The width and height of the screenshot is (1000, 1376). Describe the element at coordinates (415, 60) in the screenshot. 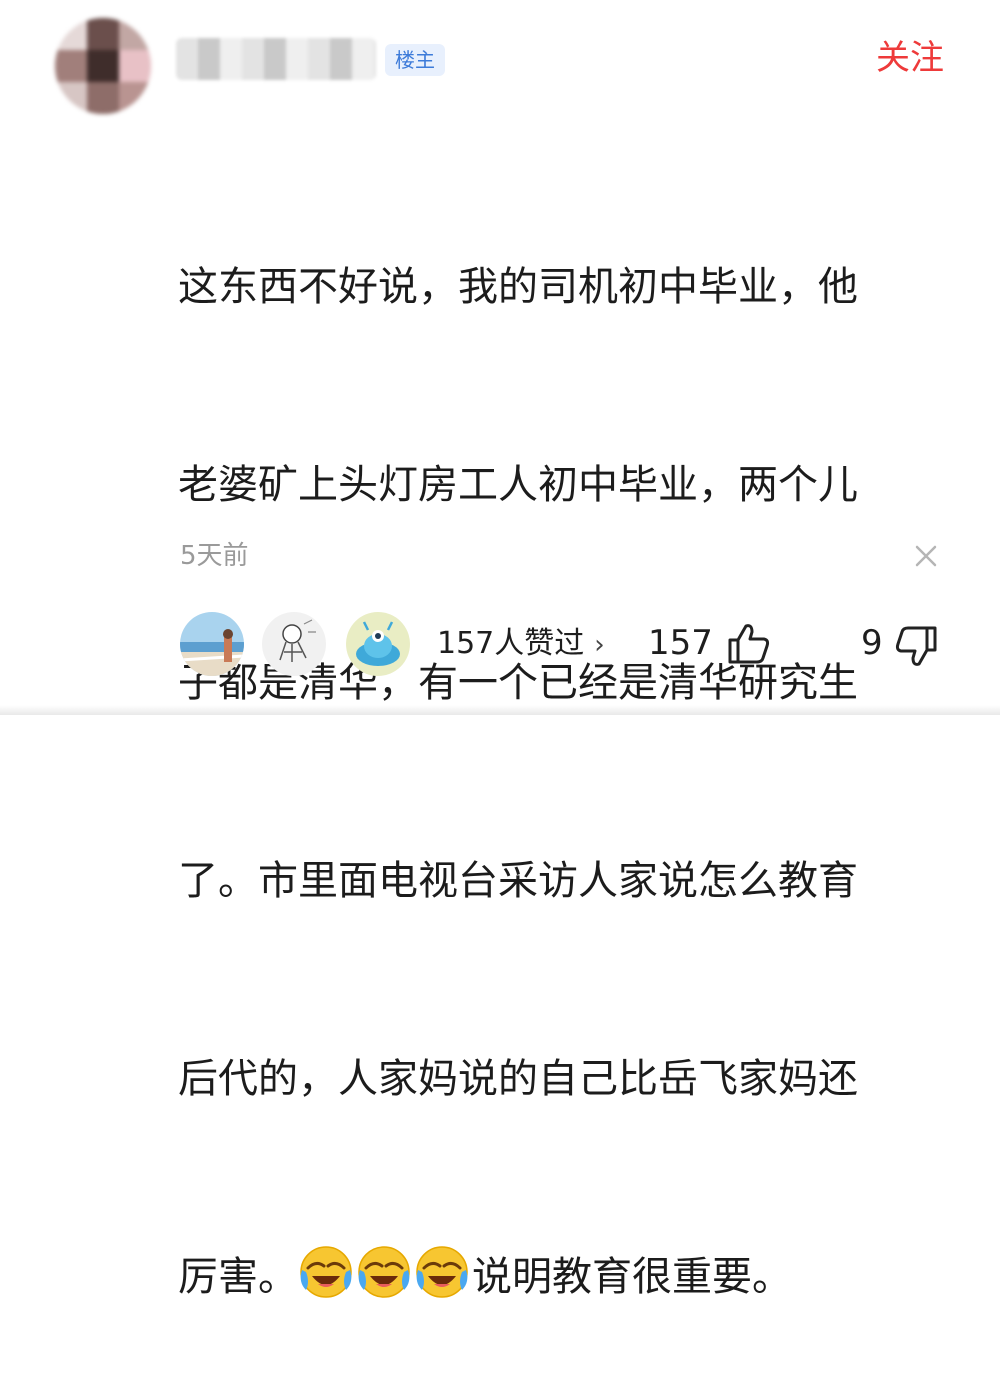

I see `owner-badge: 楼主` at that location.